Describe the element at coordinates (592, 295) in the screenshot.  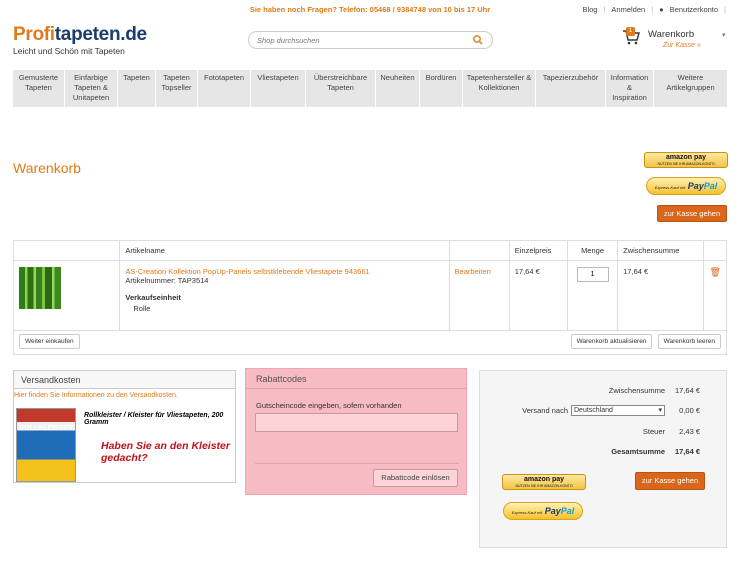
I see `qty-cell` at that location.